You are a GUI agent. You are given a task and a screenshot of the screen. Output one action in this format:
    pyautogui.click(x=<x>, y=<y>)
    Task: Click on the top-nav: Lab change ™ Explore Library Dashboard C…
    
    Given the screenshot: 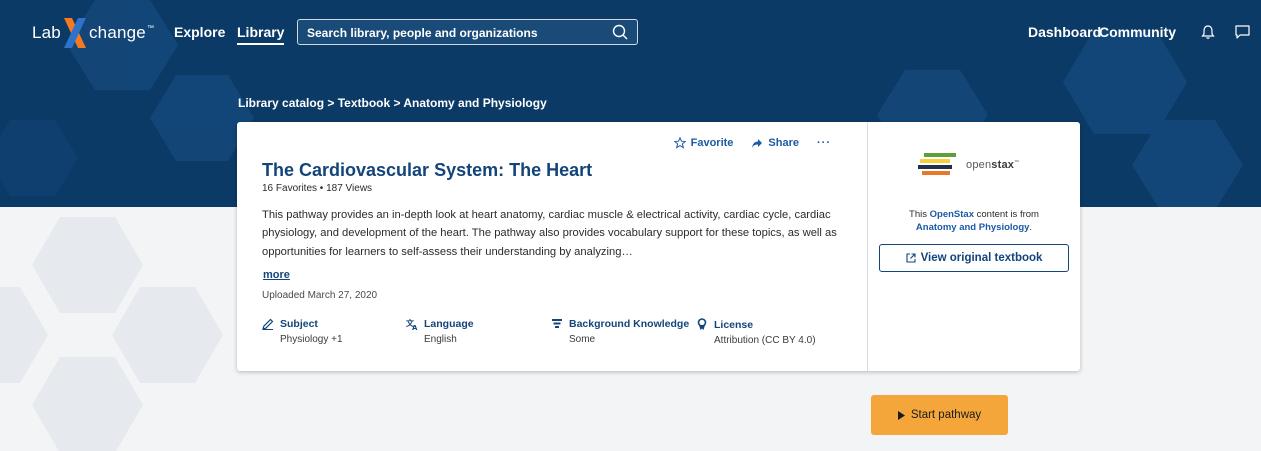 What is the action you would take?
    pyautogui.click(x=630, y=31)
    